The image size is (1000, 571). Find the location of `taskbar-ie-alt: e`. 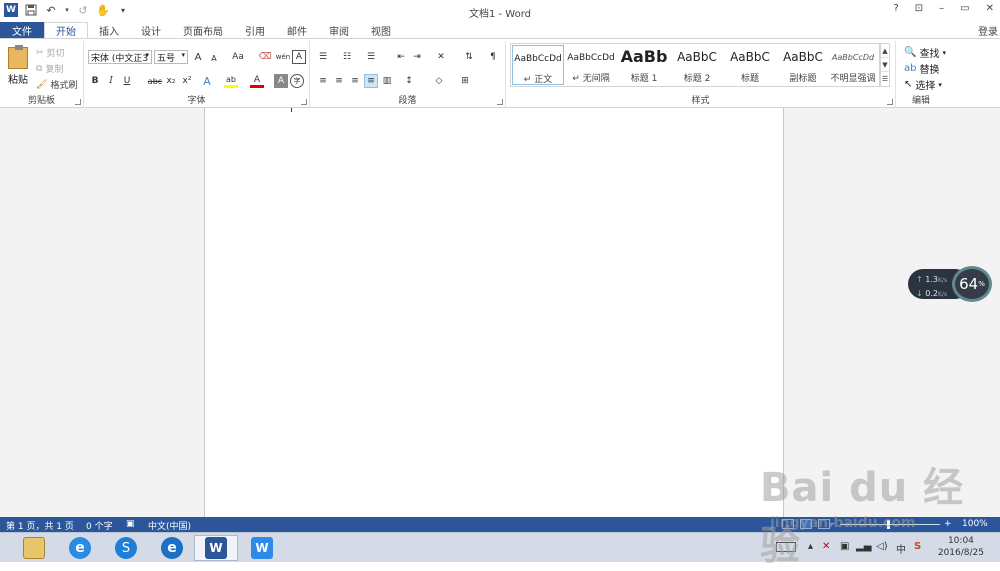

taskbar-ie-alt: e is located at coordinates (172, 548).